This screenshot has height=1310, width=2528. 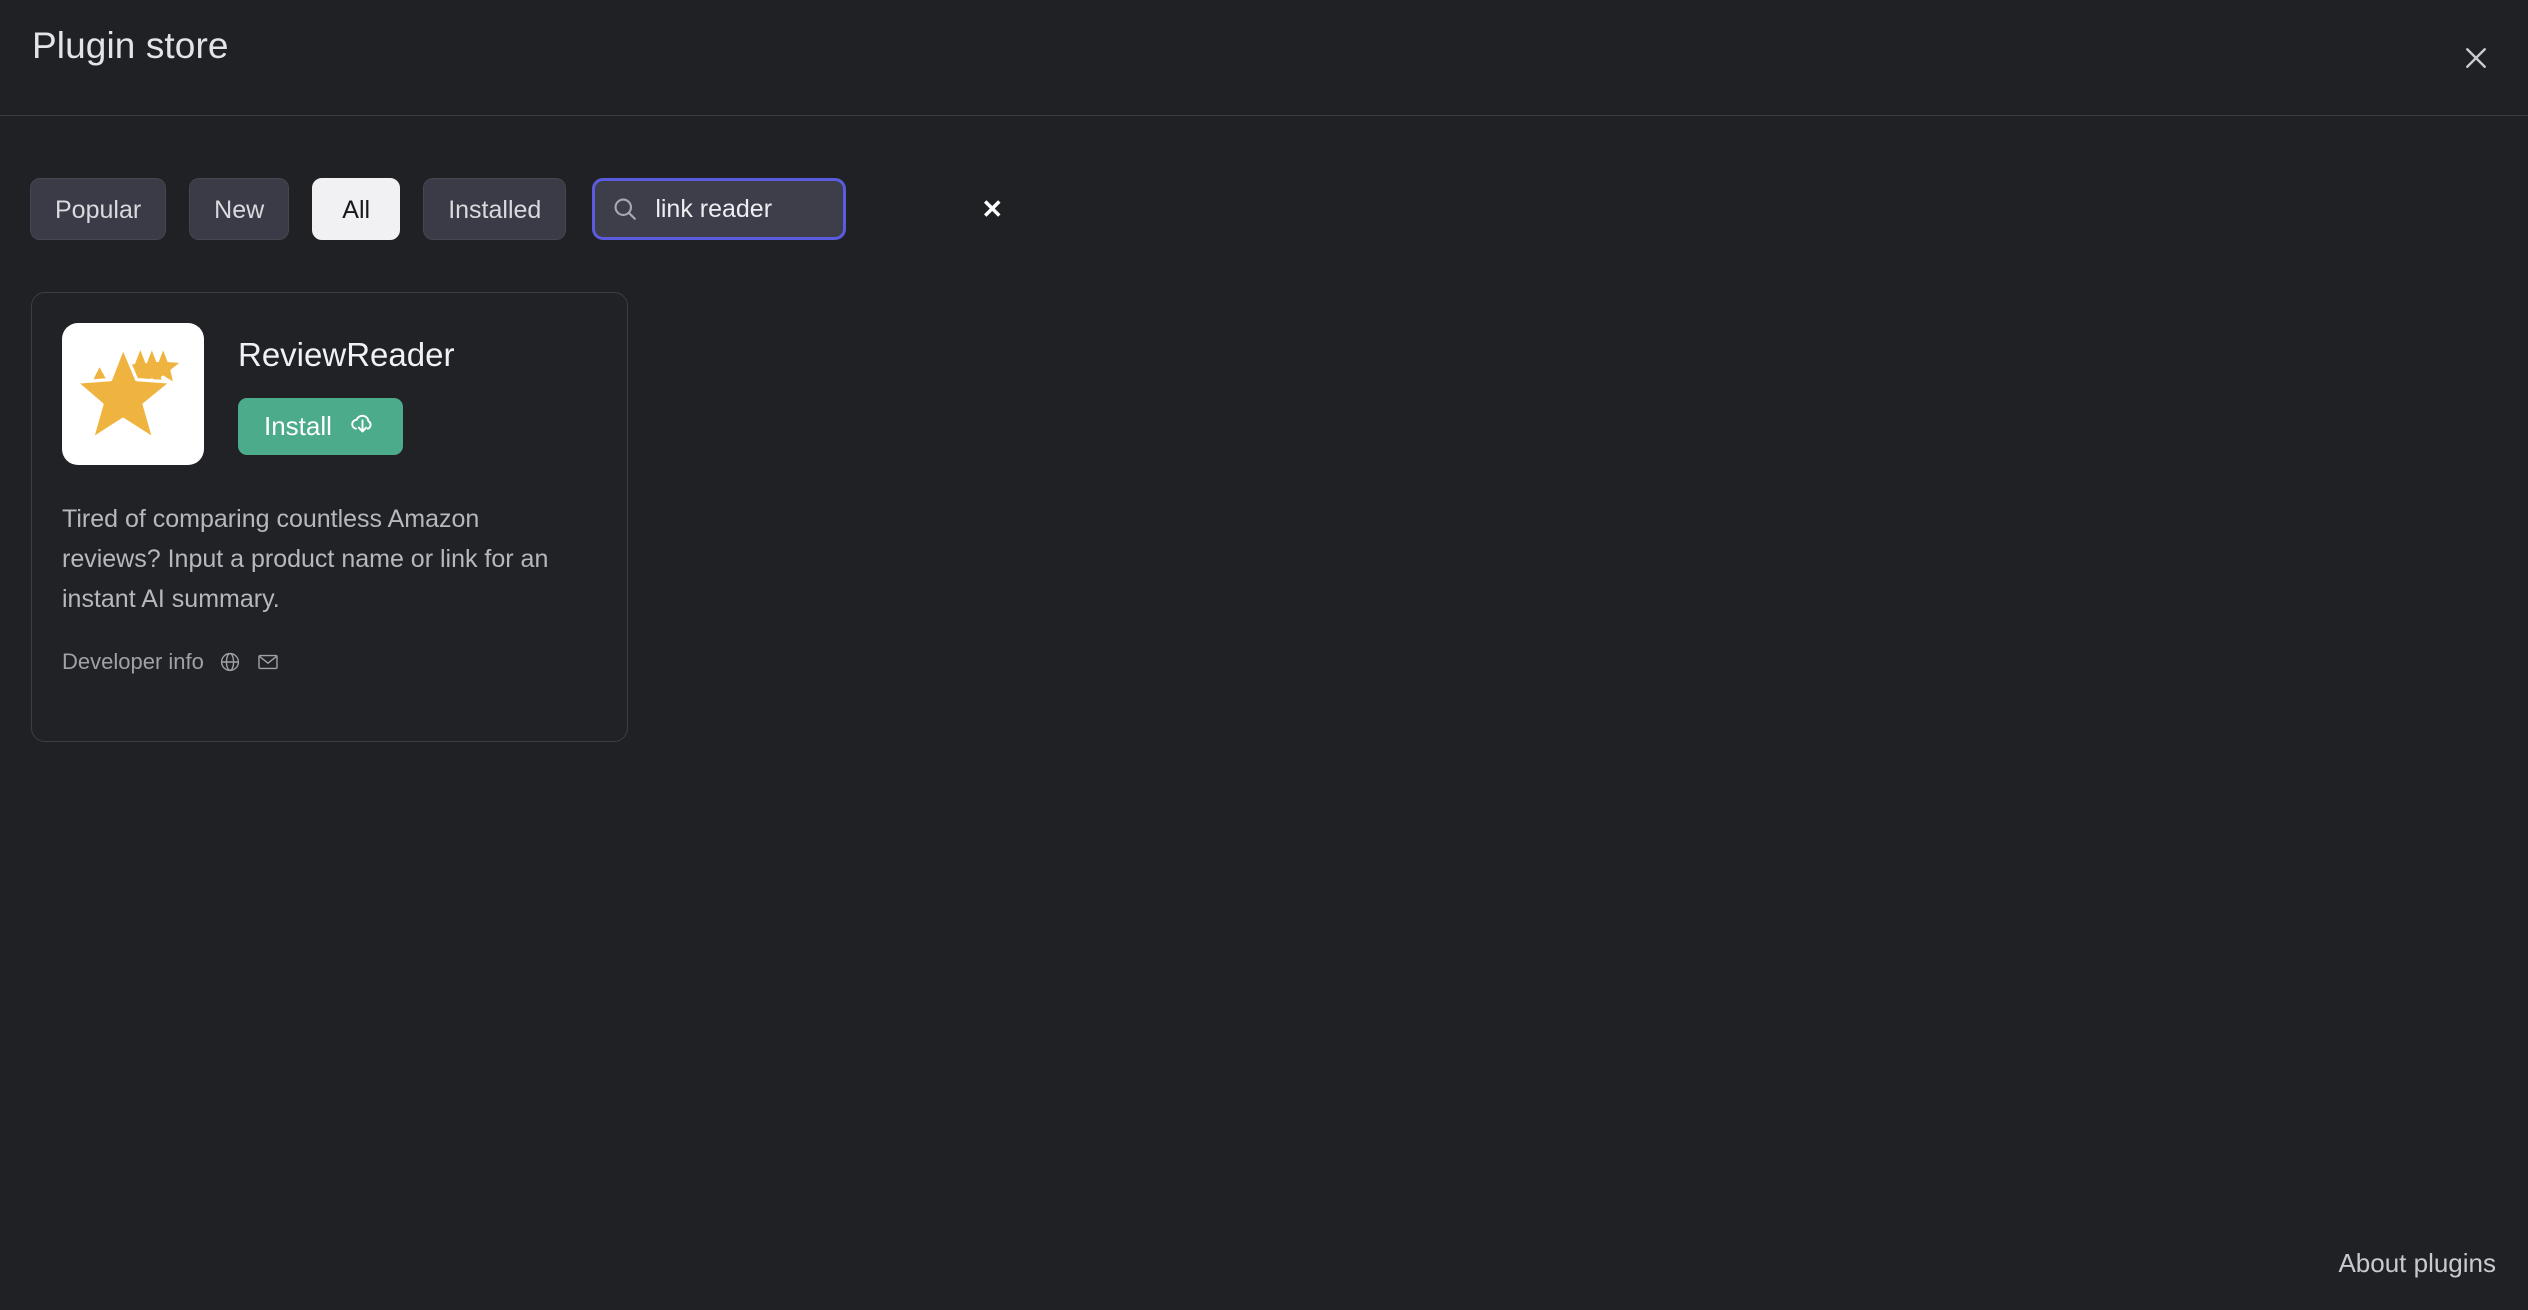 What do you see at coordinates (346, 354) in the screenshot?
I see `plugin-name: ReviewReader` at bounding box center [346, 354].